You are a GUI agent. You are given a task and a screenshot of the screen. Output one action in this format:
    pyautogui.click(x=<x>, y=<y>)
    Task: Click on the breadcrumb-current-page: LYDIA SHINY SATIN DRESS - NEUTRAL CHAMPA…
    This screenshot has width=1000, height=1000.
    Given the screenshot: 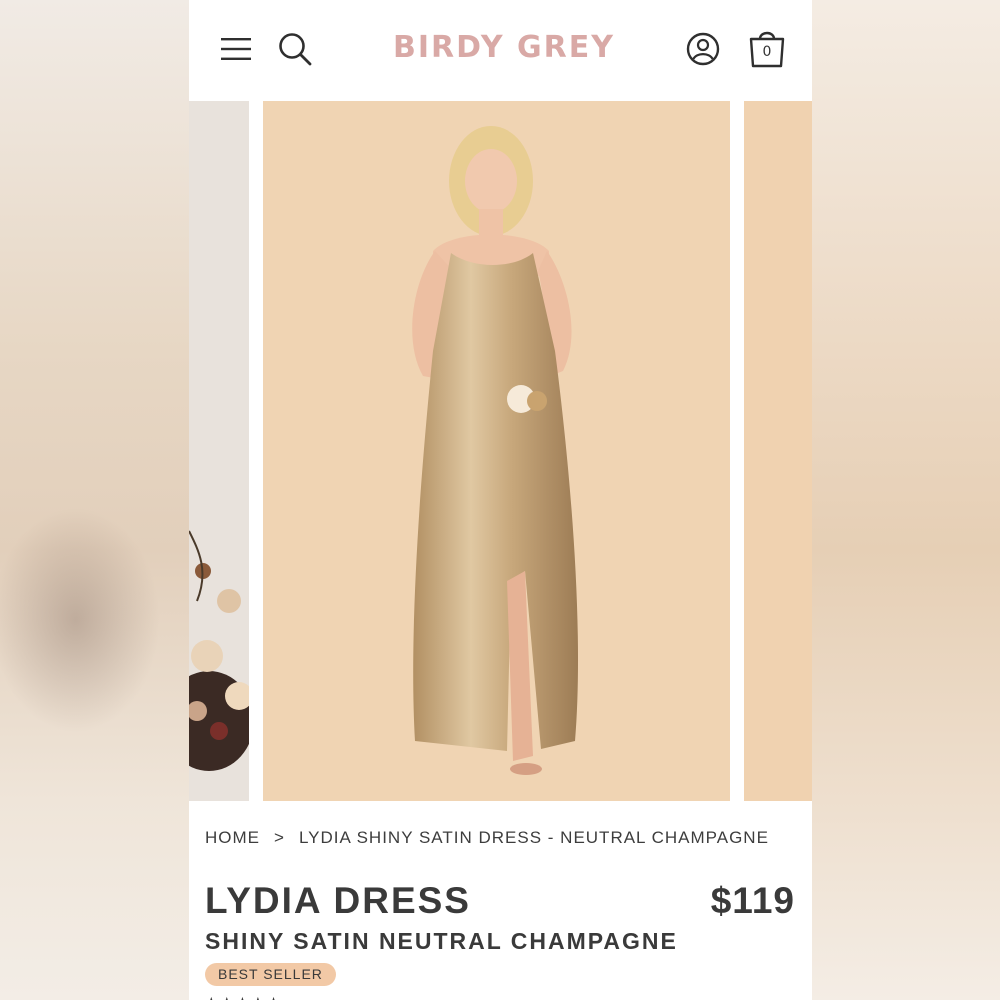 What is the action you would take?
    pyautogui.click(x=533, y=837)
    